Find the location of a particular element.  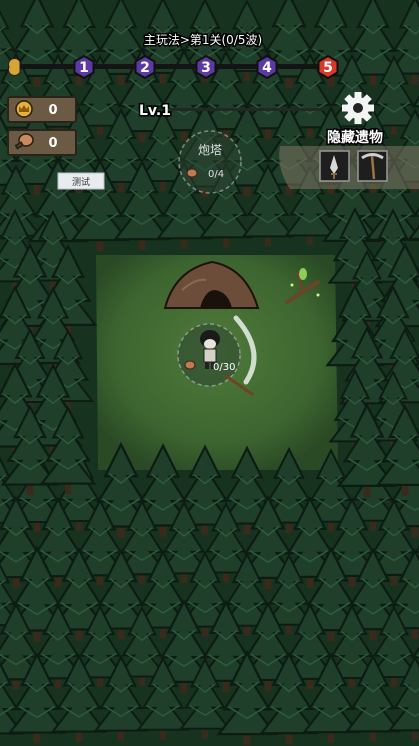

wave-number: 1 is located at coordinates (84, 68).